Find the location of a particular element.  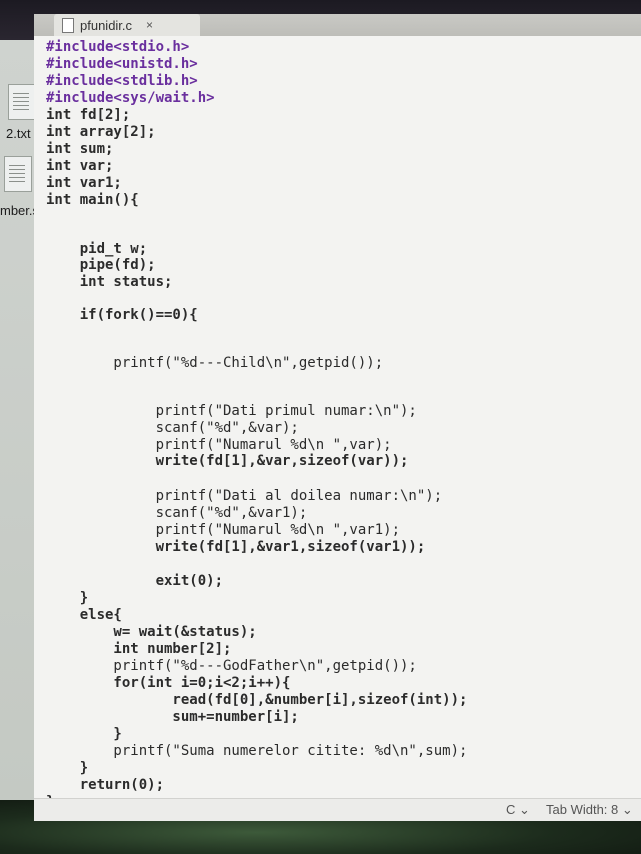

code-line: write(fd[1],&var,sizeof(var)); is located at coordinates (227, 461).